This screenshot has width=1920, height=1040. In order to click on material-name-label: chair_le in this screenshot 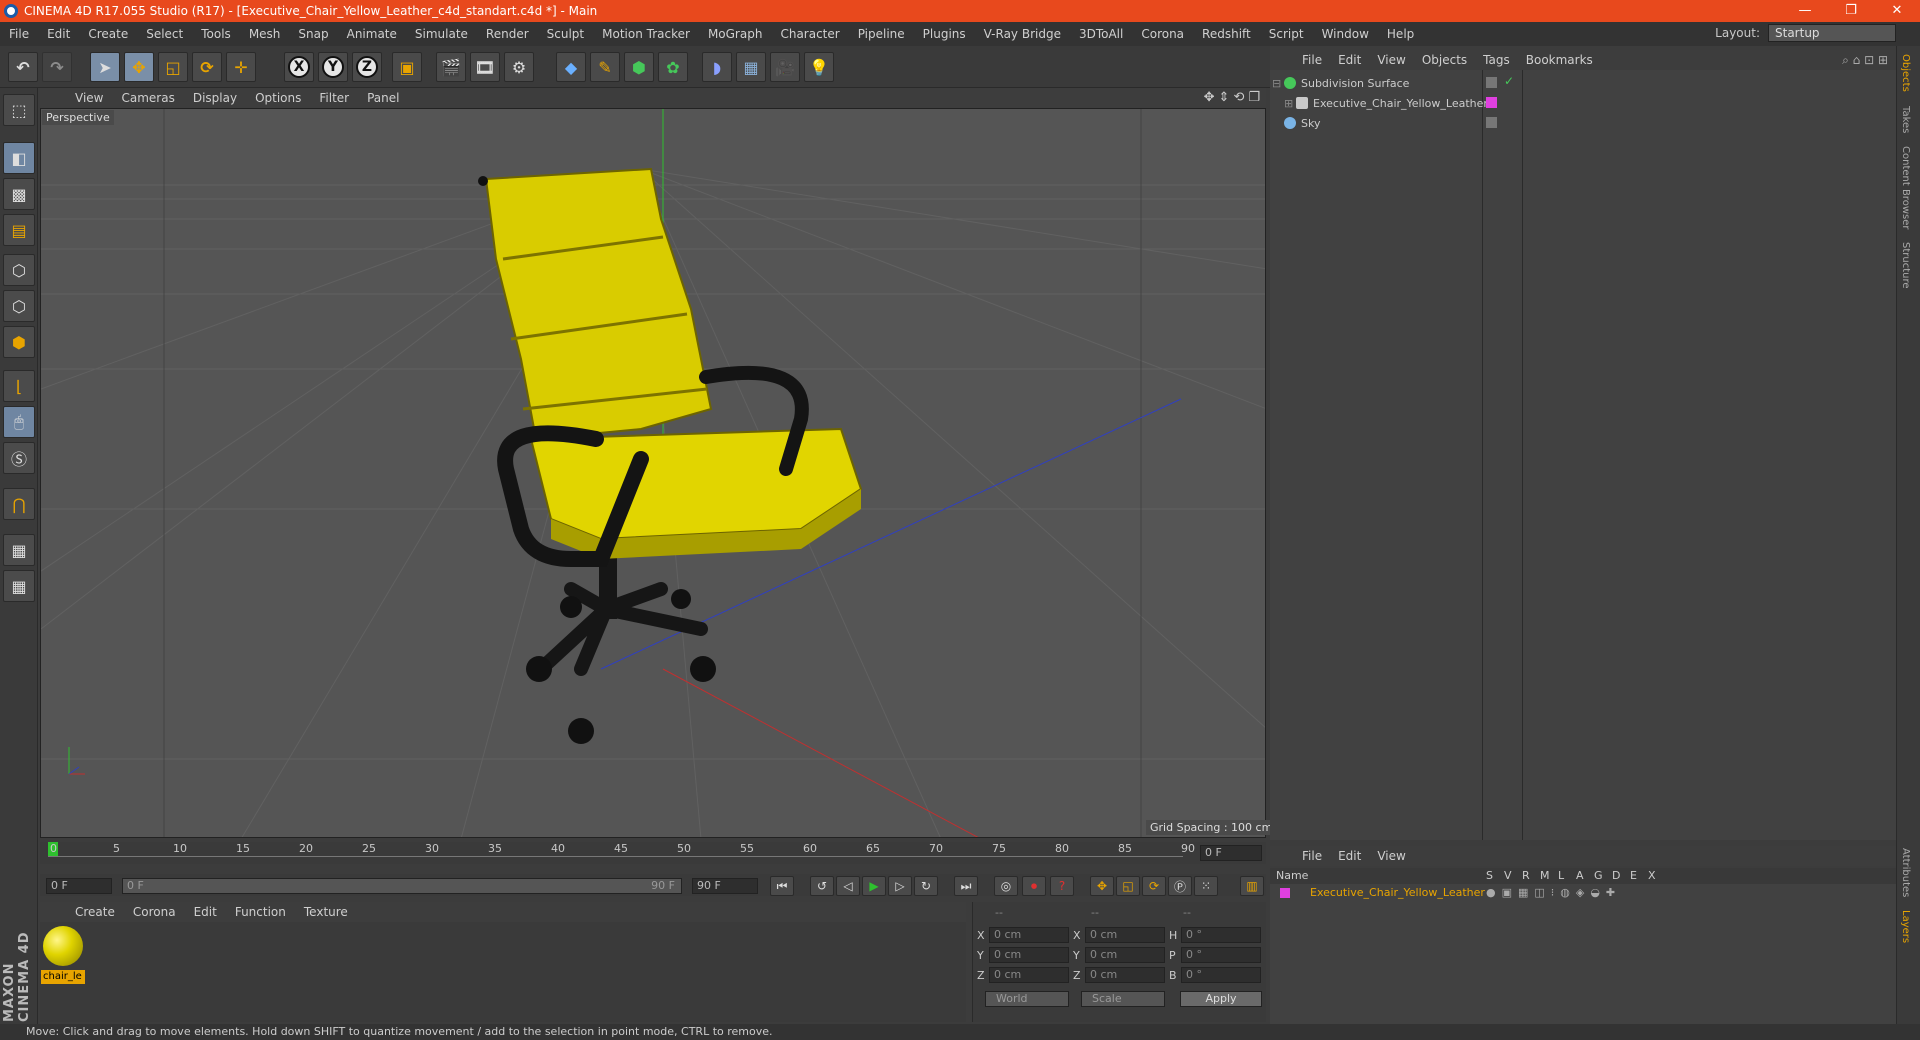, I will do `click(63, 977)`.